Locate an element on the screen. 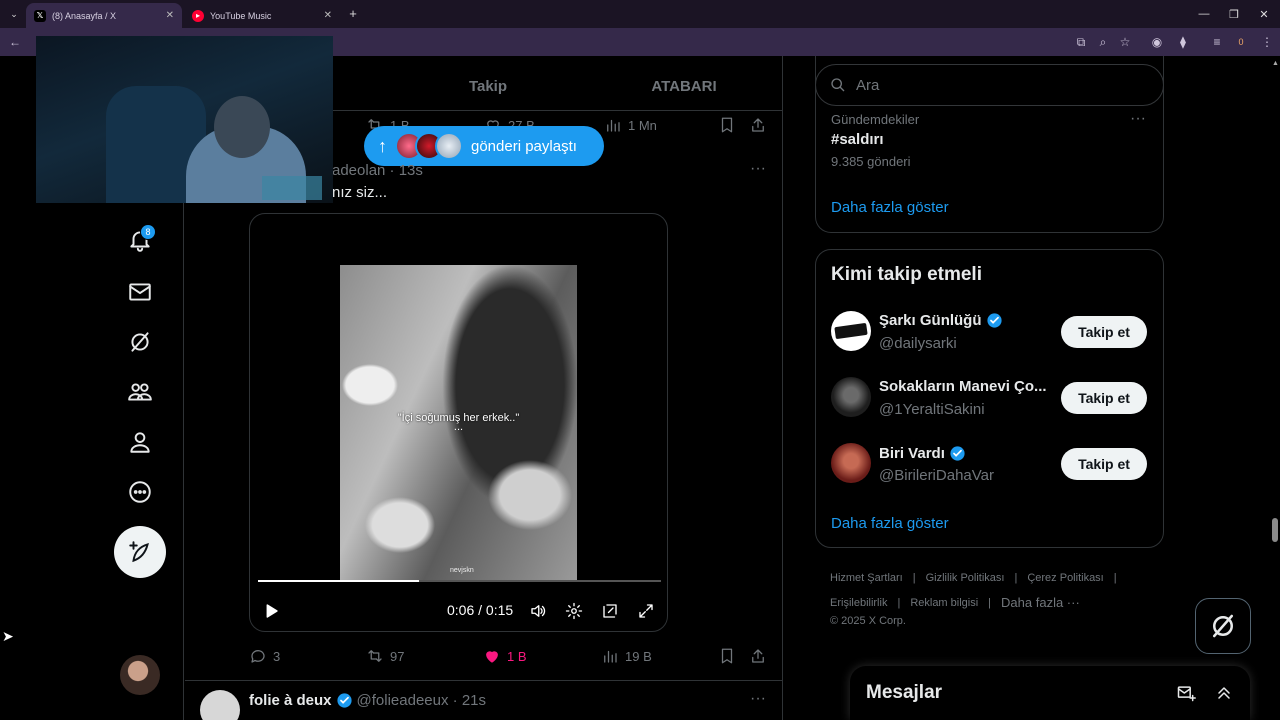 The width and height of the screenshot is (1280, 720). volume-icon is located at coordinates (538, 611).